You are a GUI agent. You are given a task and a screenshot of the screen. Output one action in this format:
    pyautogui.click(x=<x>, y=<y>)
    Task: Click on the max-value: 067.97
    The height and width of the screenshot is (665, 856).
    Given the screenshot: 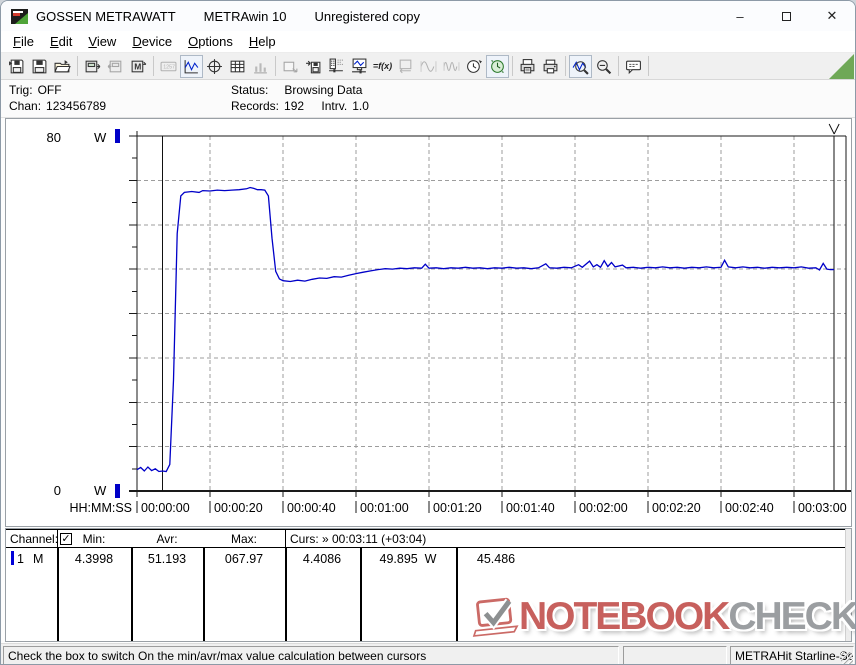 What is the action you would take?
    pyautogui.click(x=244, y=559)
    